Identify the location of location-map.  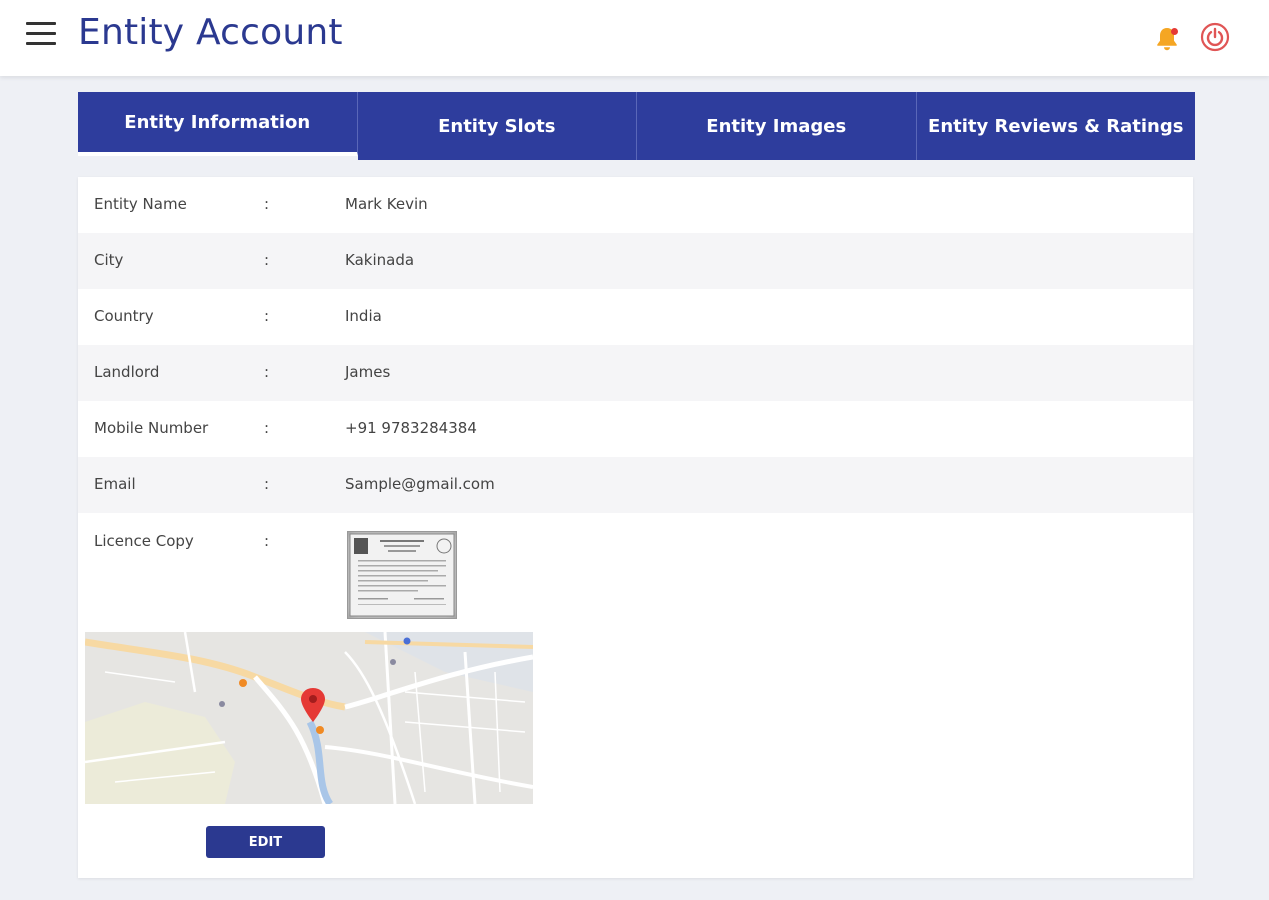
(309, 718).